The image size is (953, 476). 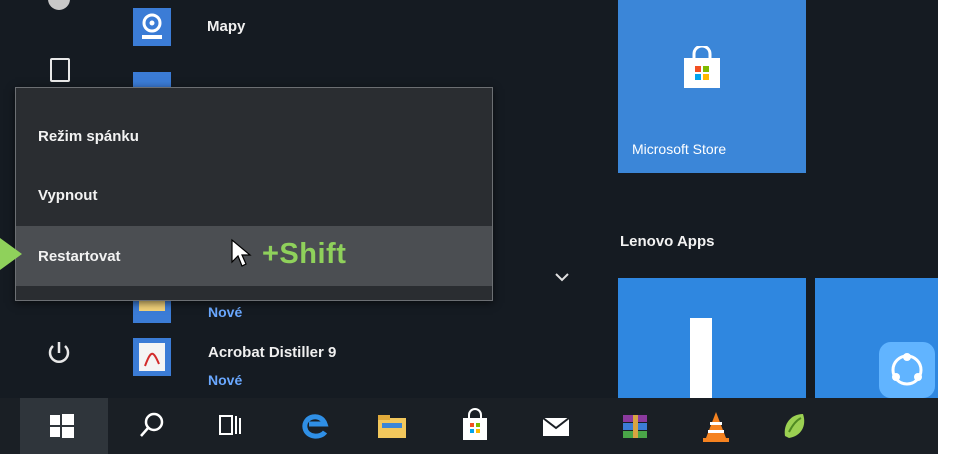 I want to click on taskbar, so click(x=469, y=426).